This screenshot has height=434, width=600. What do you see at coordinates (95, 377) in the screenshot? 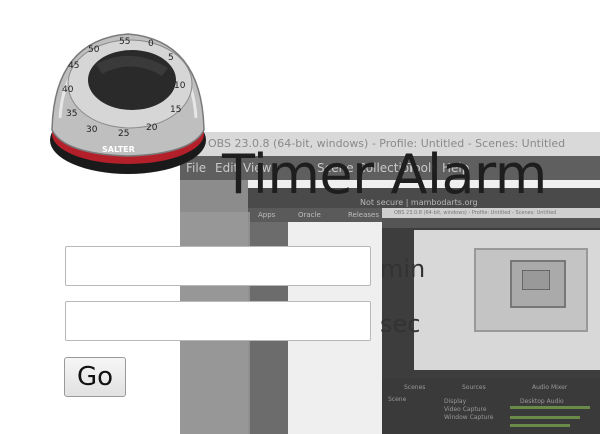
I see `go-button: Go` at bounding box center [95, 377].